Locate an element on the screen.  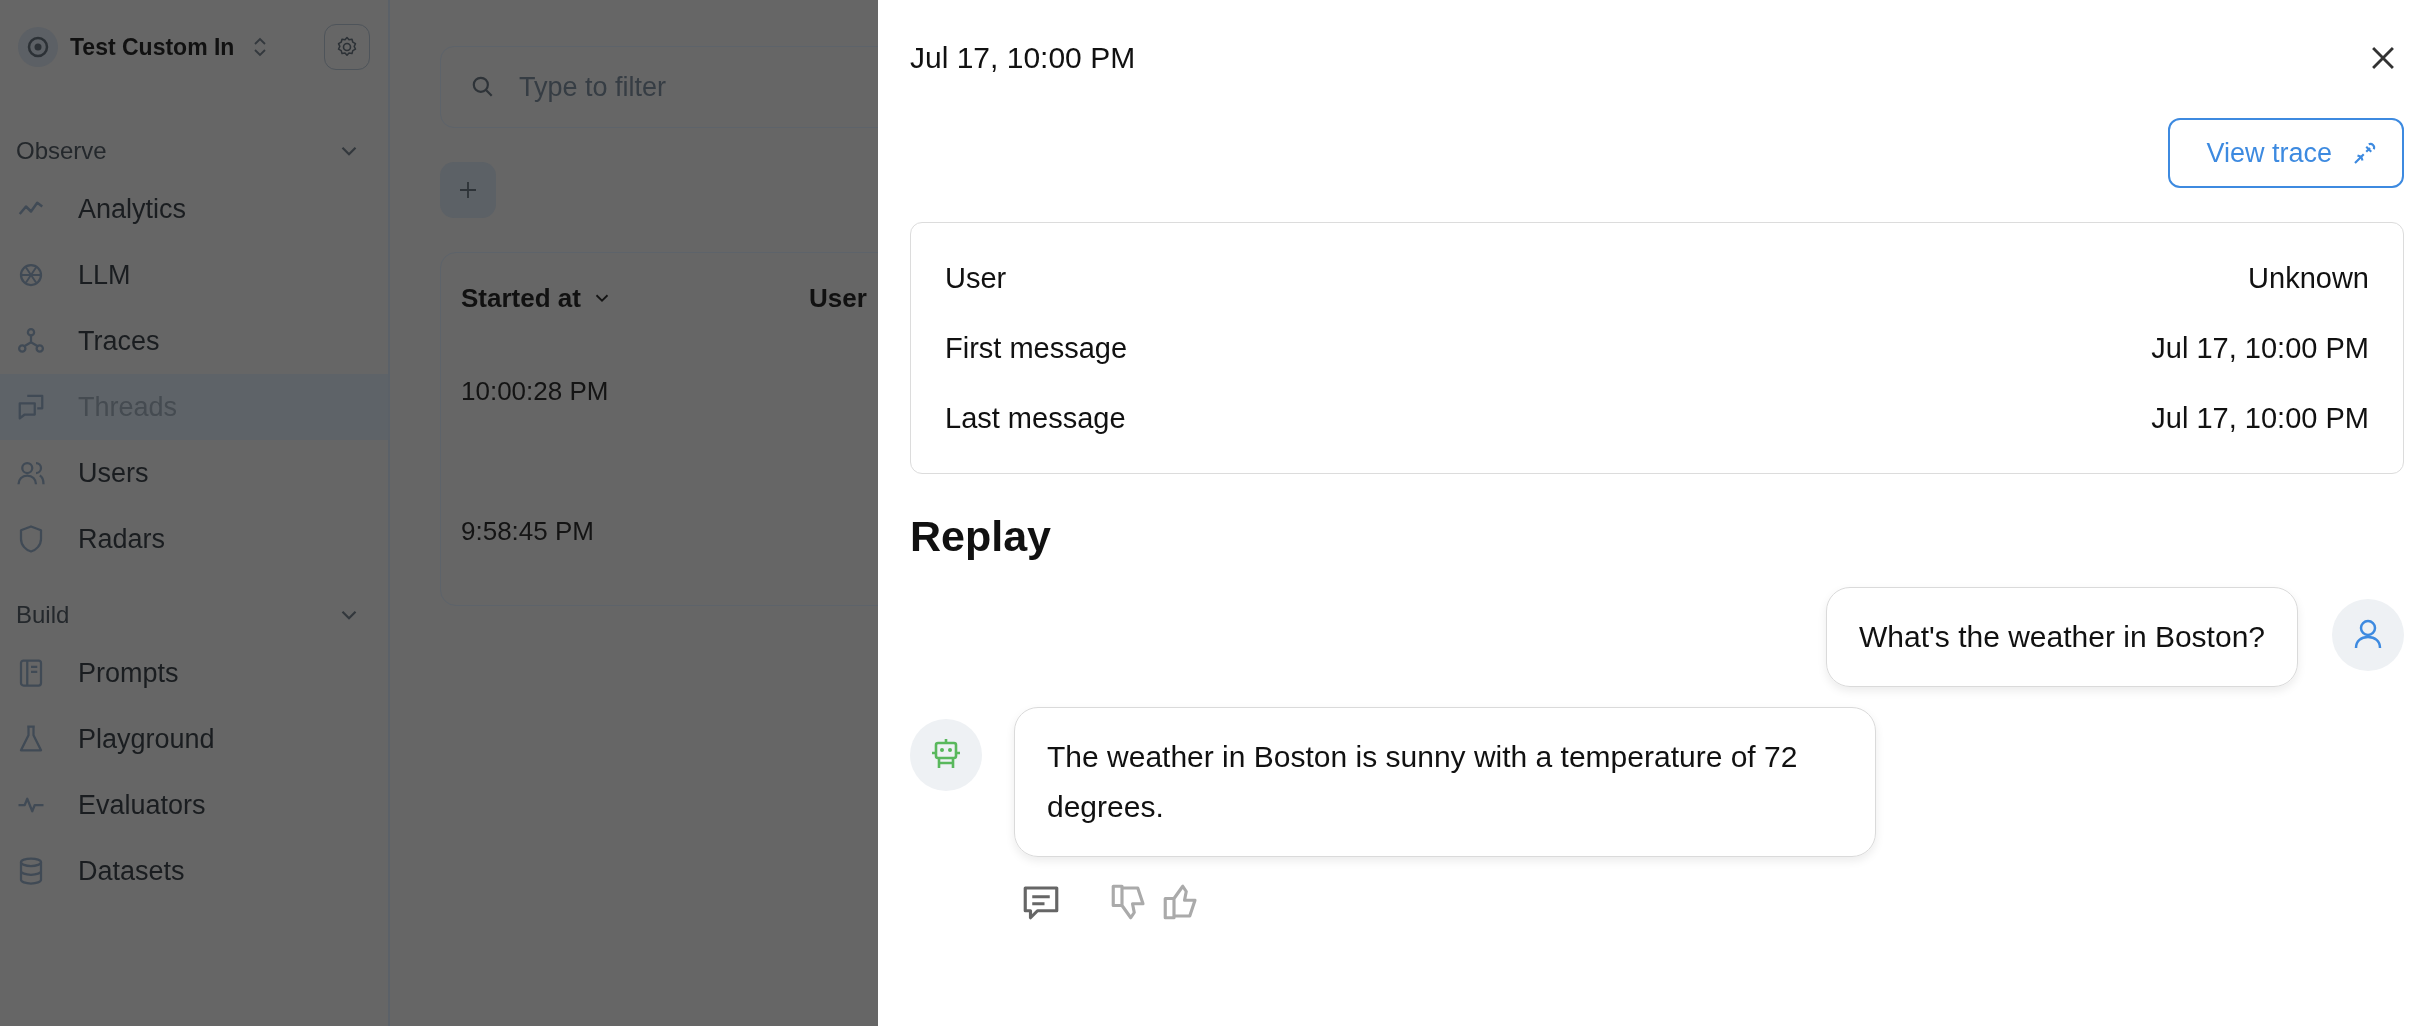
nodes-icon is located at coordinates (31, 341).